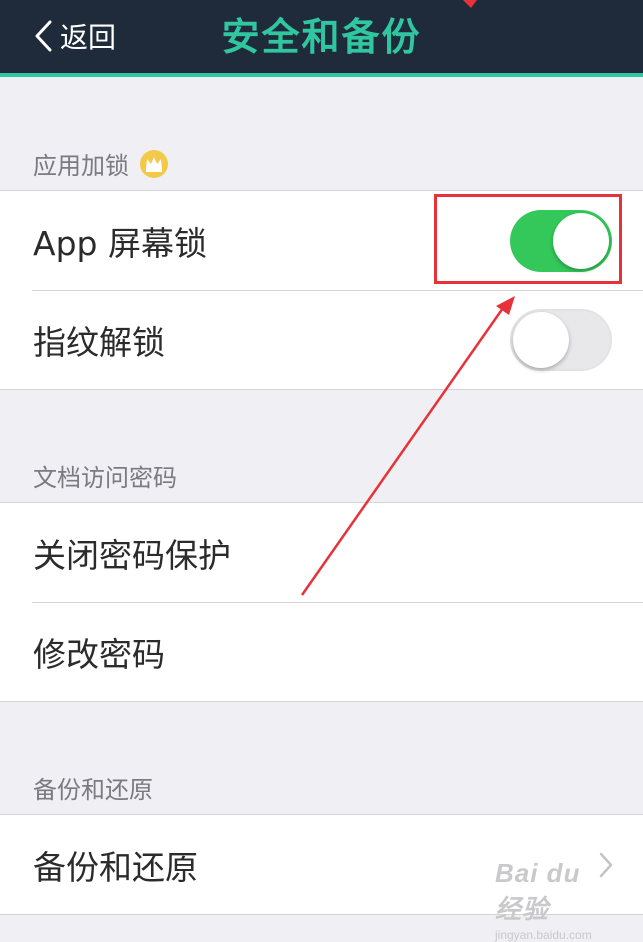 The height and width of the screenshot is (942, 643). I want to click on page-title: 安全和备份, so click(321, 37).